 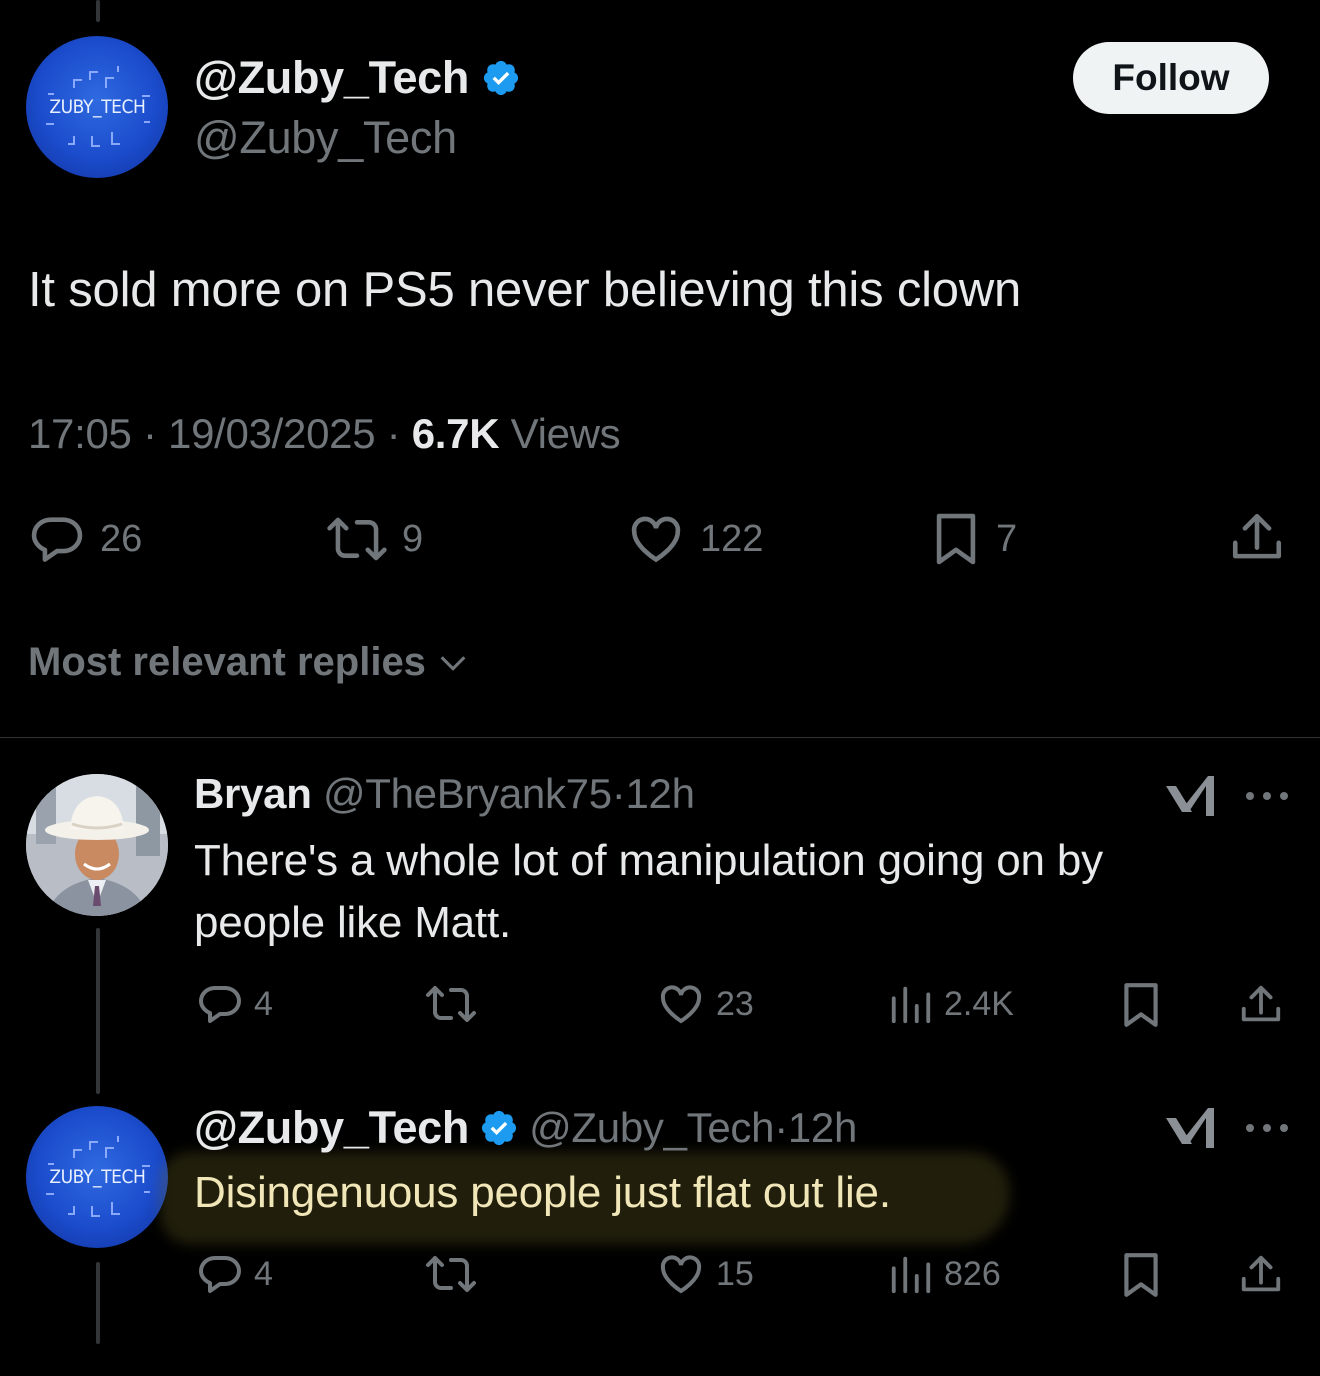 I want to click on like-count: 122, so click(x=732, y=538).